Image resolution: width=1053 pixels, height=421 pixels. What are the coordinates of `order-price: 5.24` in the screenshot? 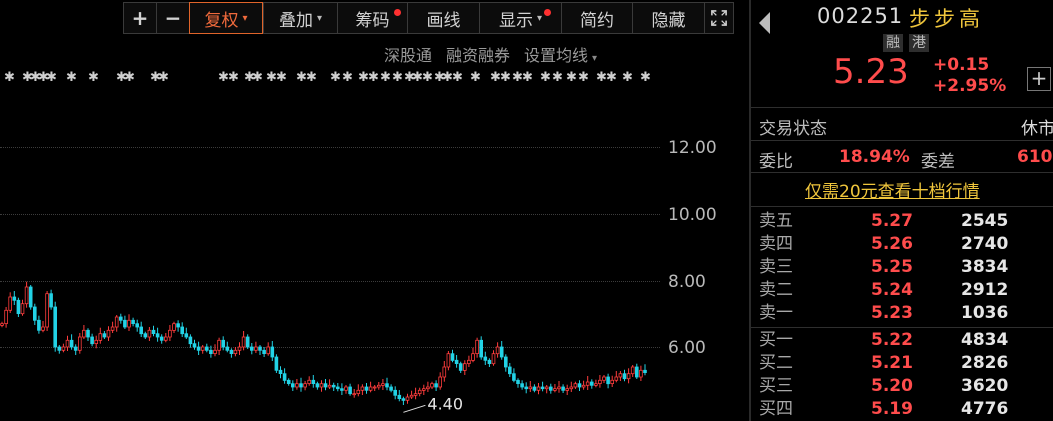 It's located at (892, 290).